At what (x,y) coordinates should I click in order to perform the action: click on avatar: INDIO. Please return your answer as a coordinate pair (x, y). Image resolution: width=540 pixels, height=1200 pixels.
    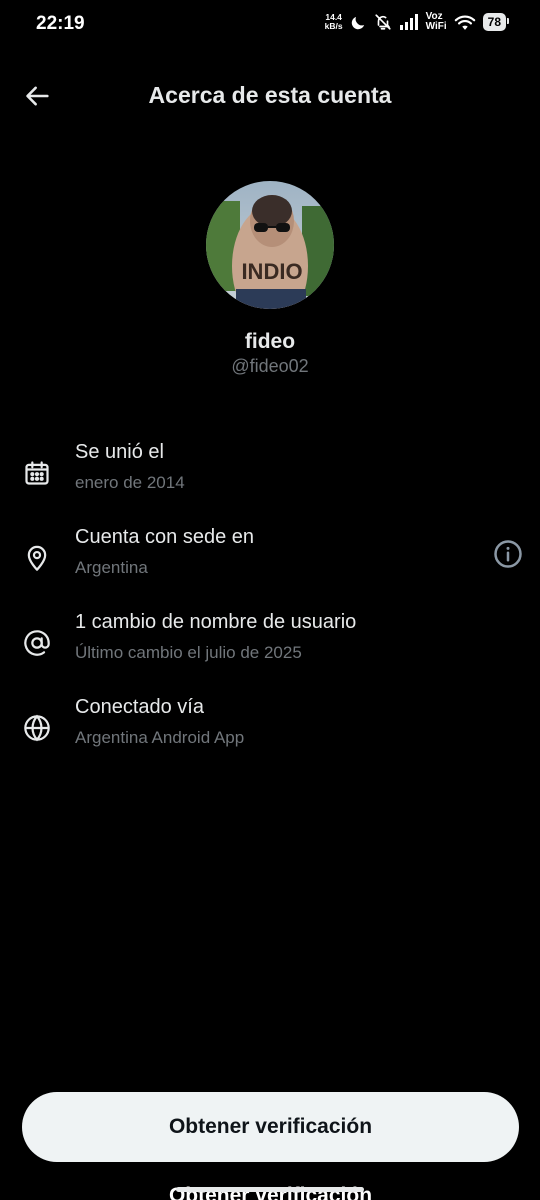
    Looking at the image, I should click on (270, 245).